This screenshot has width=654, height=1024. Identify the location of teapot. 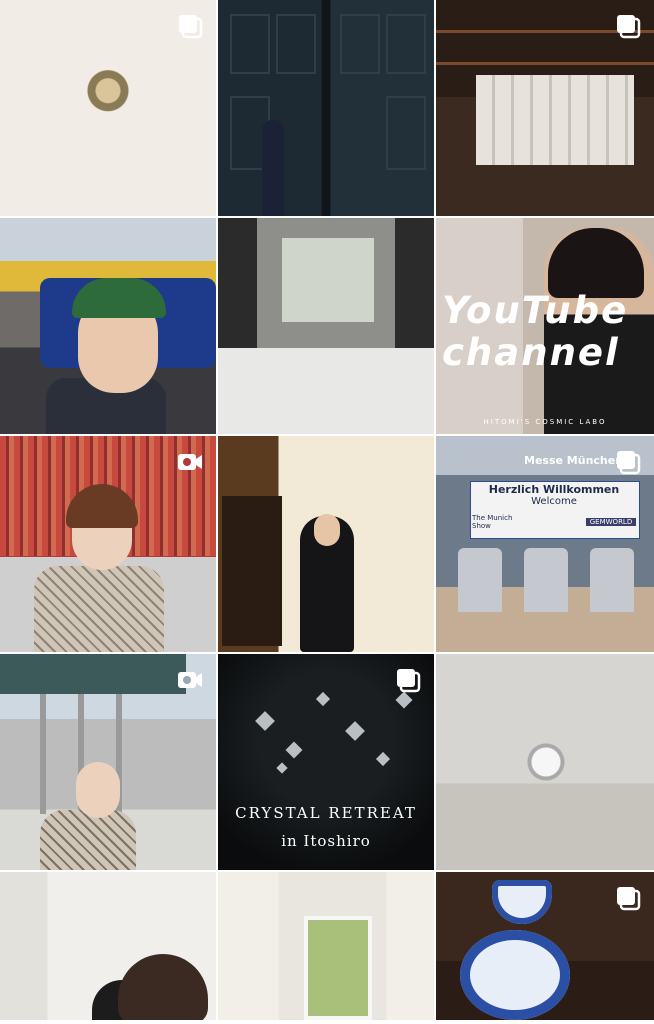
(515, 975).